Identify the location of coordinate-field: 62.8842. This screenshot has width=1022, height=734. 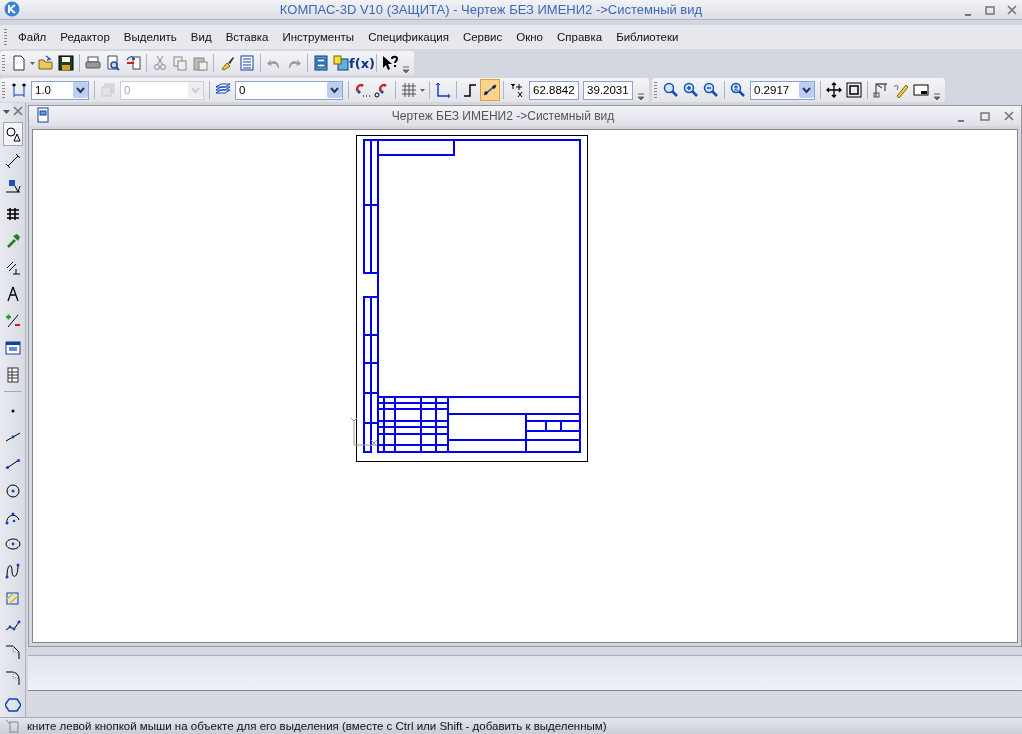
(554, 90).